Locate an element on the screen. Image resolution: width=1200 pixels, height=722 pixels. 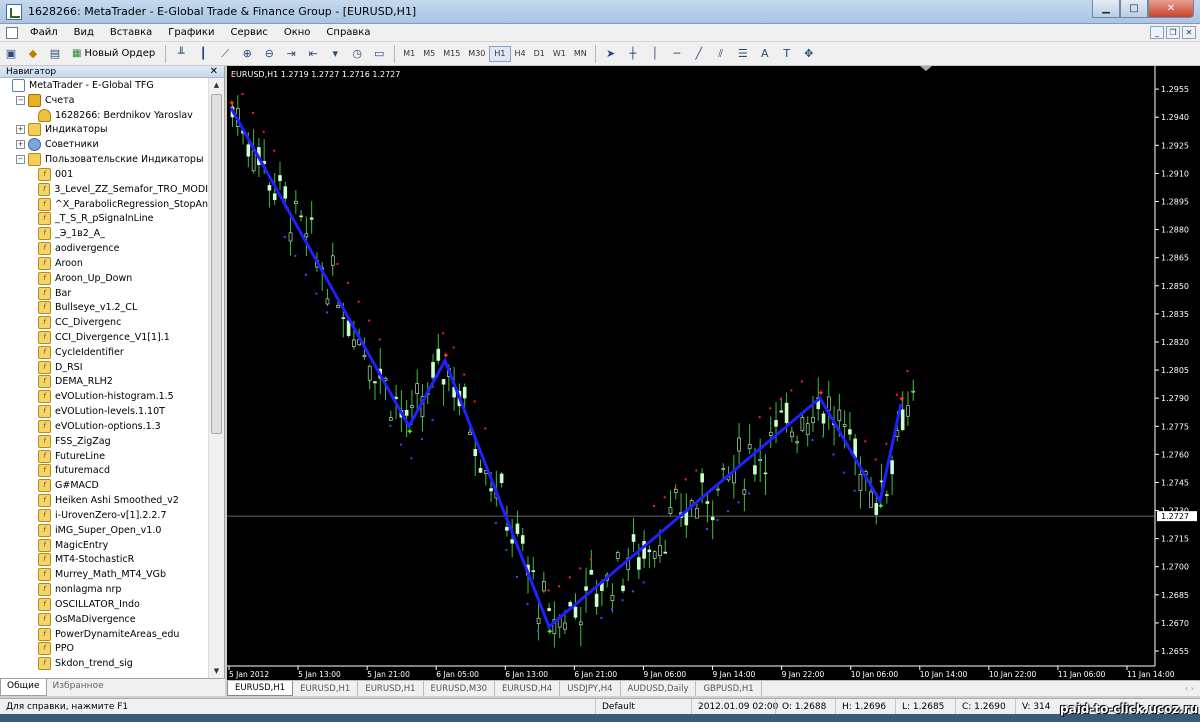
menu-file: Файл is located at coordinates (44, 32).